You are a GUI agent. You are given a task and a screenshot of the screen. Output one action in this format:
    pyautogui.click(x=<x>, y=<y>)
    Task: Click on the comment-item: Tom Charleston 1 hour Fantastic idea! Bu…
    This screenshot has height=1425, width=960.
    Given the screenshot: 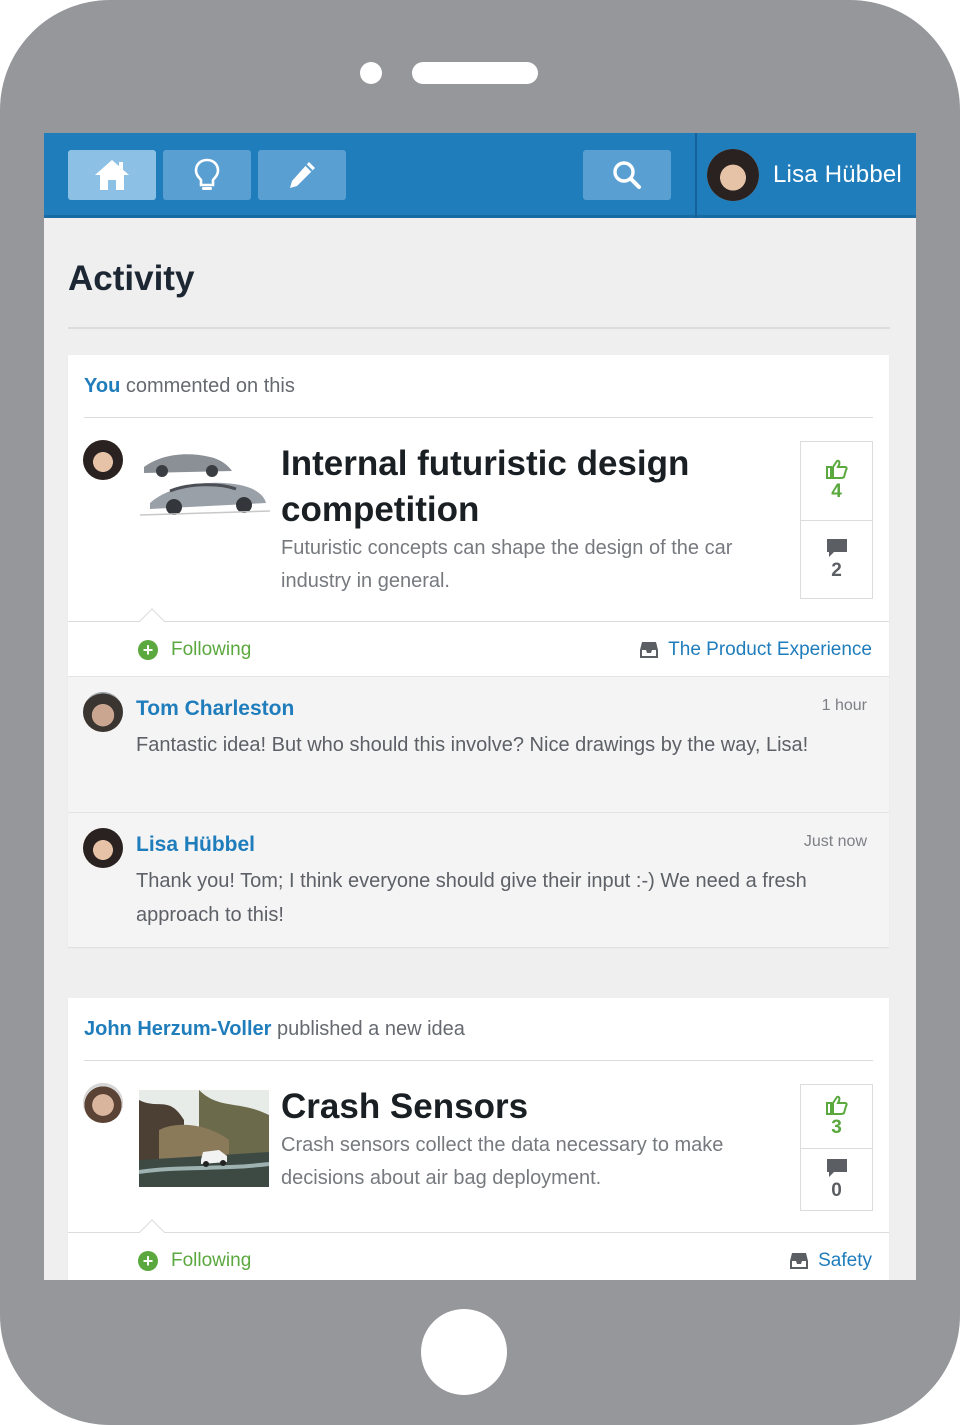 What is the action you would take?
    pyautogui.click(x=478, y=744)
    